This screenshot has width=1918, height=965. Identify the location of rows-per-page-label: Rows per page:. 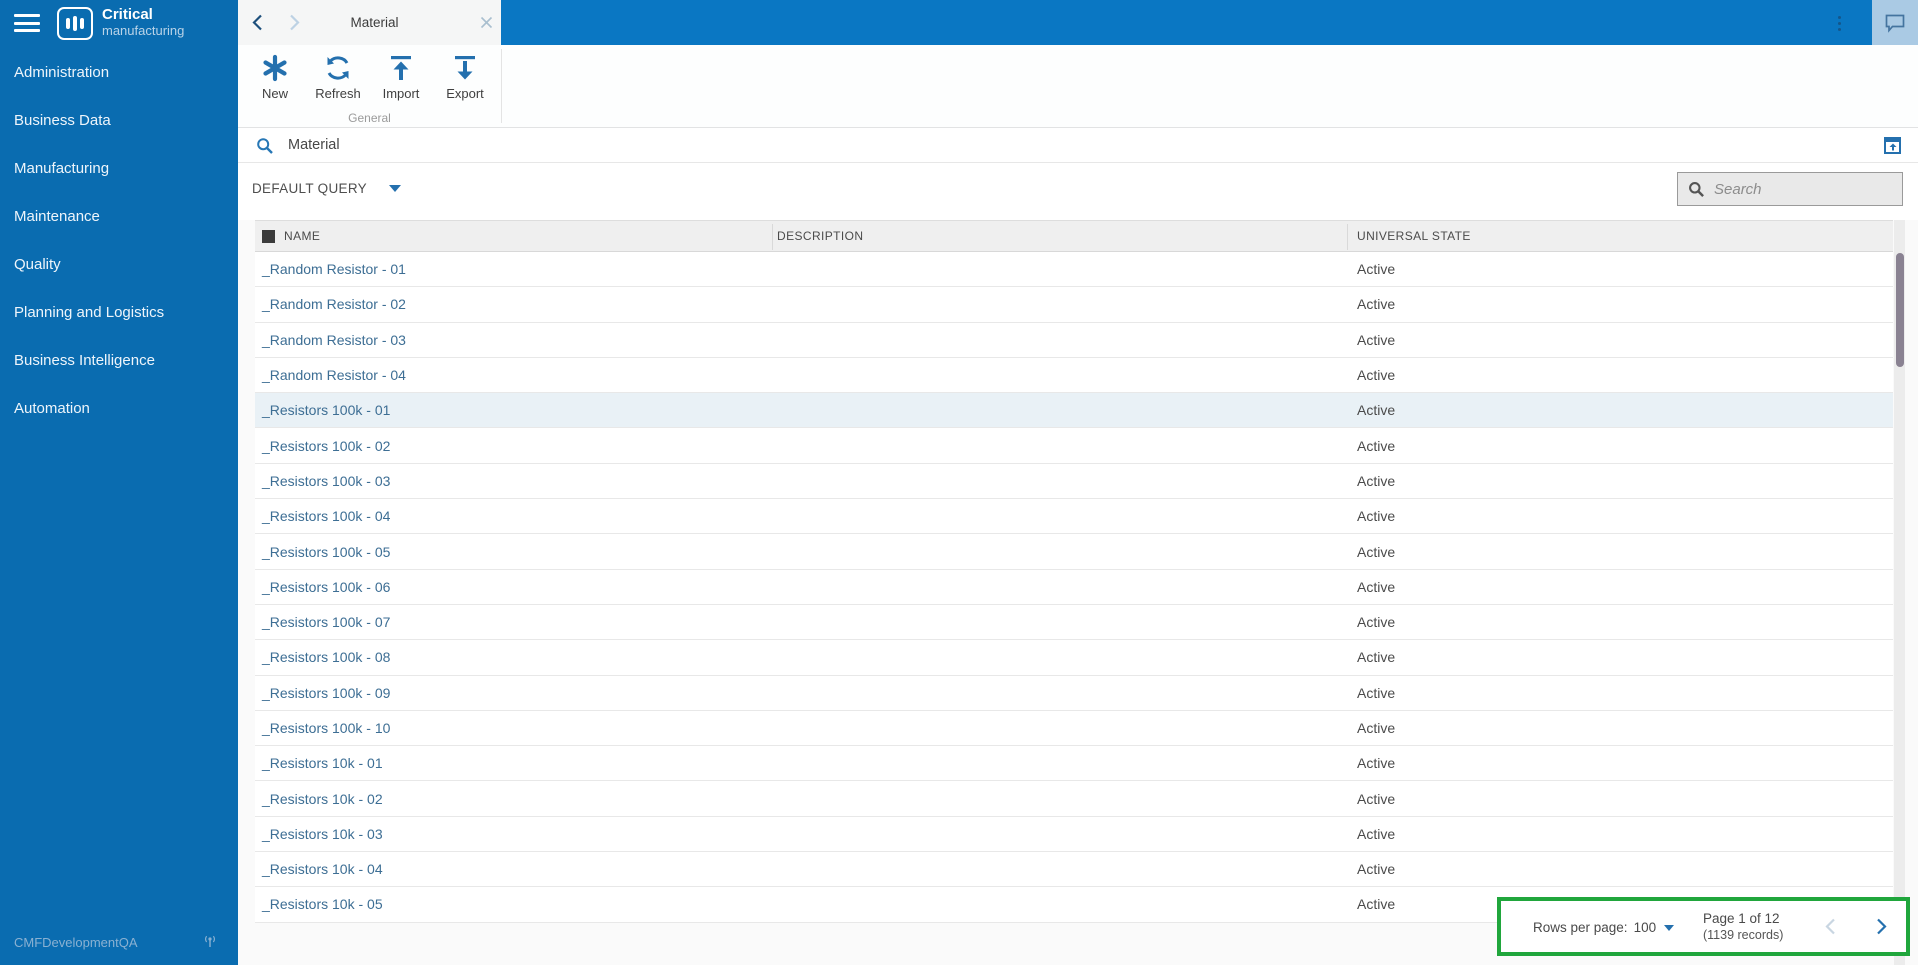
(1580, 927).